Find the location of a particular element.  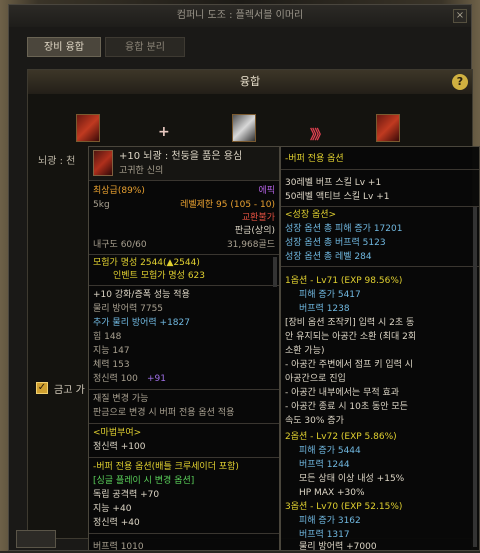

item-subtitle: 고귀한 신의 is located at coordinates (141, 171).